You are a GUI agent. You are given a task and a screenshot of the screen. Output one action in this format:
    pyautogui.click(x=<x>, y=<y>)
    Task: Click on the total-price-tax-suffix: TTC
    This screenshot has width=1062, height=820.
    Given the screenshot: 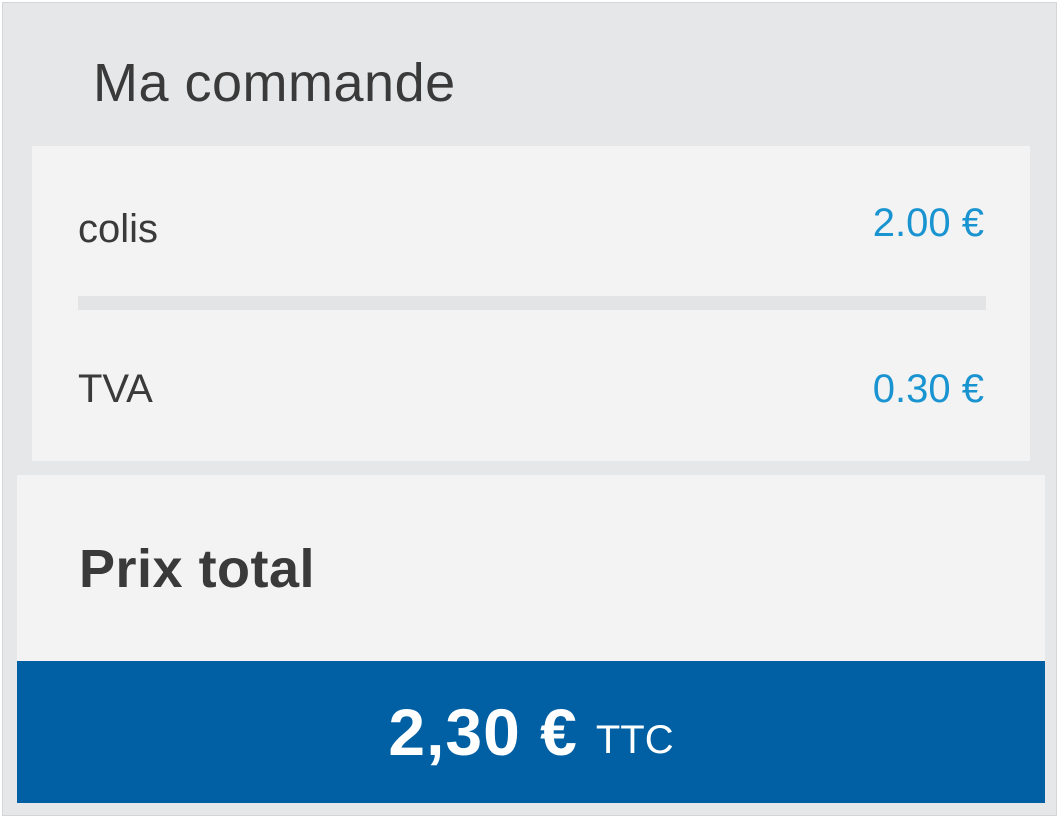 What is the action you would take?
    pyautogui.click(x=634, y=740)
    